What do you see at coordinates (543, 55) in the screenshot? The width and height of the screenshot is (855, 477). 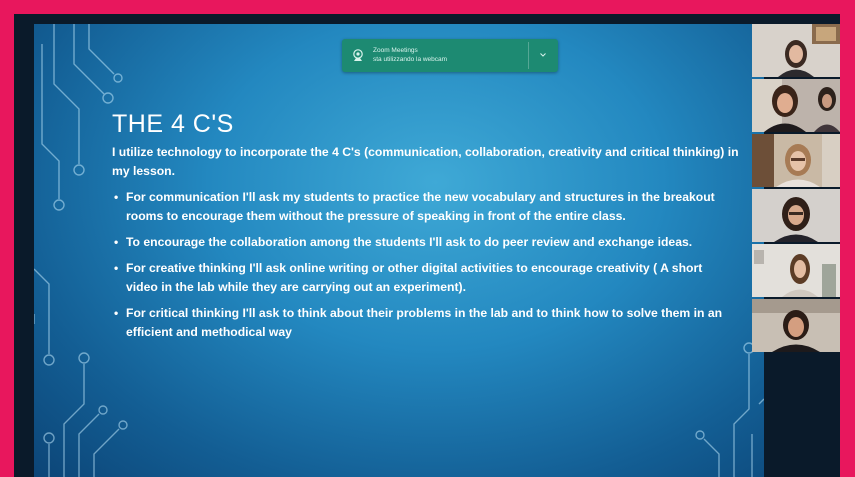 I see `chevron-down-icon` at bounding box center [543, 55].